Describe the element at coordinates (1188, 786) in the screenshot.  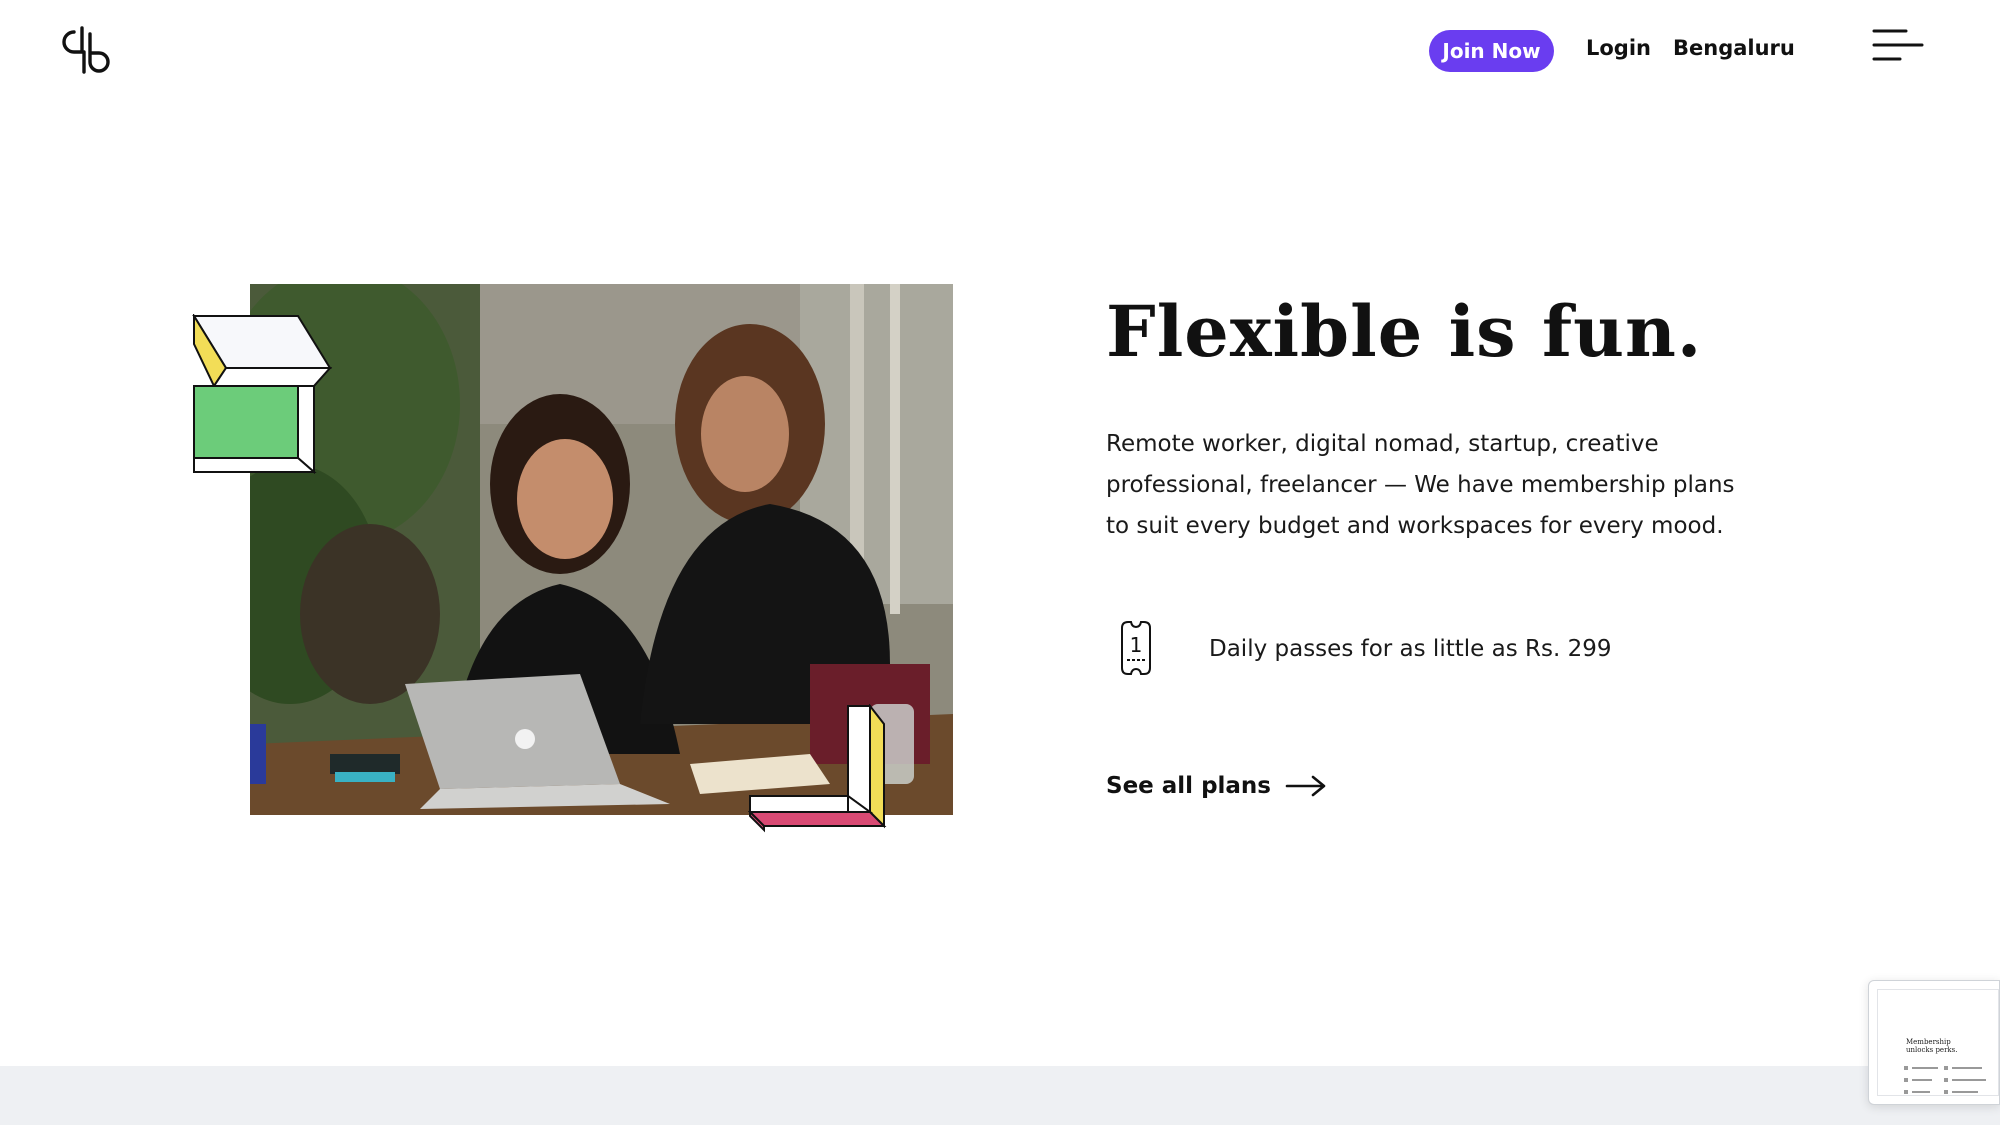
I see `see-all-plans-label: See all plans` at that location.